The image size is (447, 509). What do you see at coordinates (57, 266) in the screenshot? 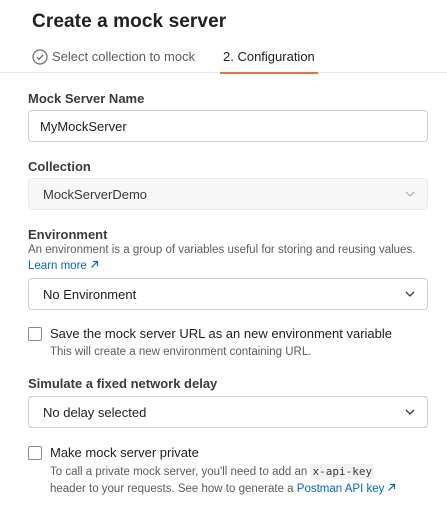
I see `learn-more-label: Learn more` at bounding box center [57, 266].